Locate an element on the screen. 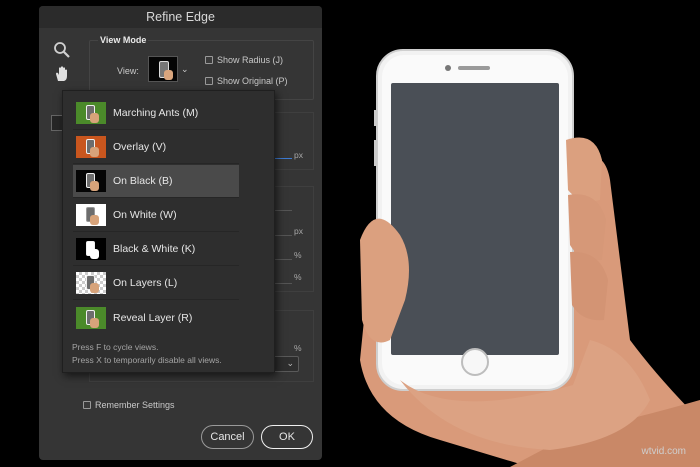 This screenshot has width=700, height=467. show-original-checkbox: Show Original (P) is located at coordinates (246, 81).